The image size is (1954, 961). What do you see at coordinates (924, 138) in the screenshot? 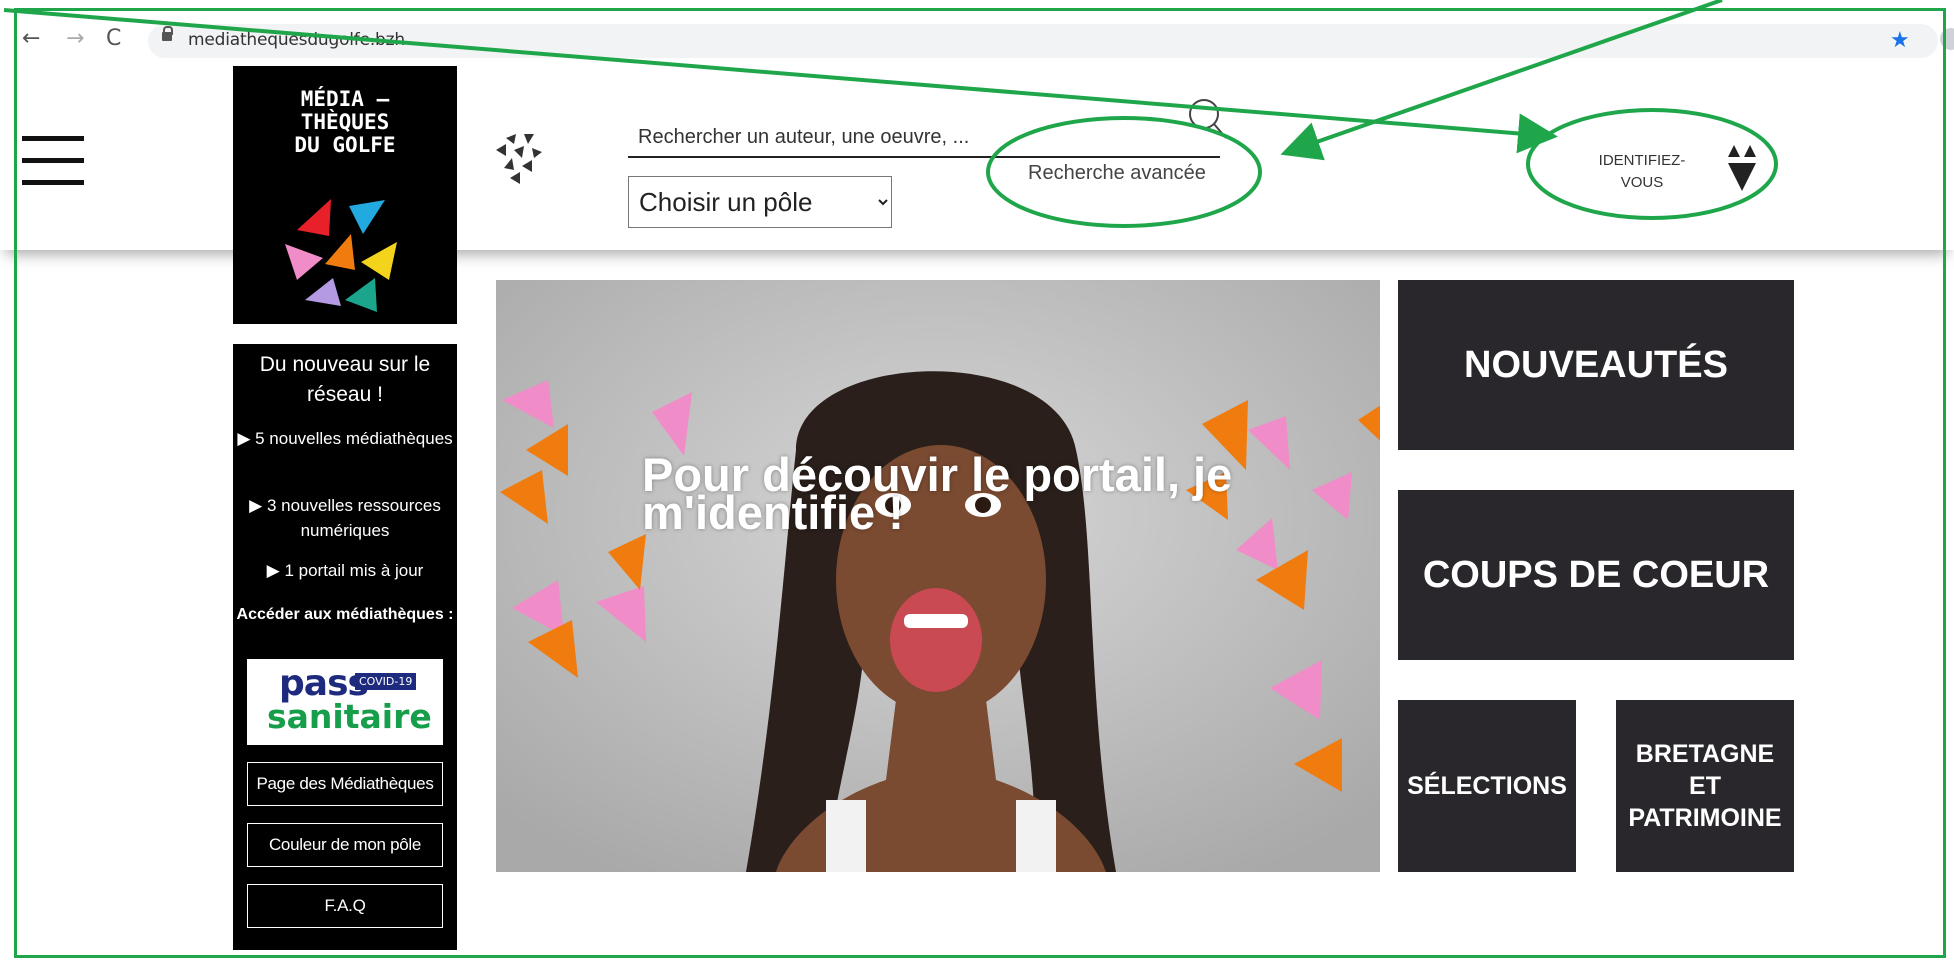
I see `search-input` at bounding box center [924, 138].